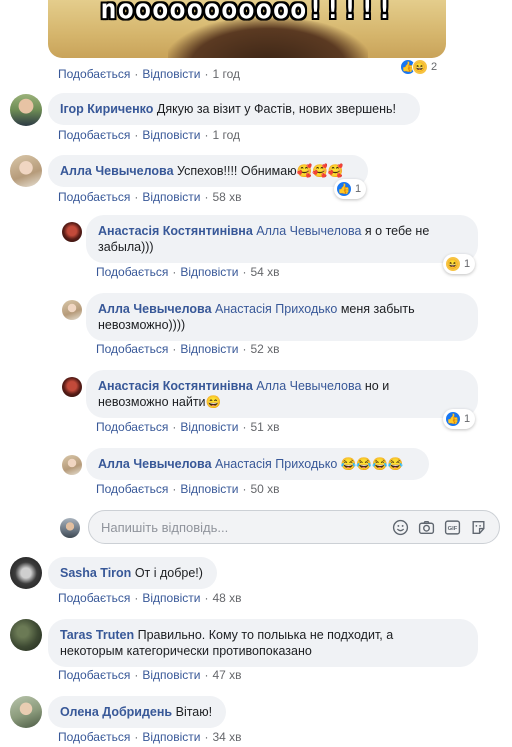 The height and width of the screenshot is (747, 512). Describe the element at coordinates (426, 527) in the screenshot. I see `camera-icon` at that location.